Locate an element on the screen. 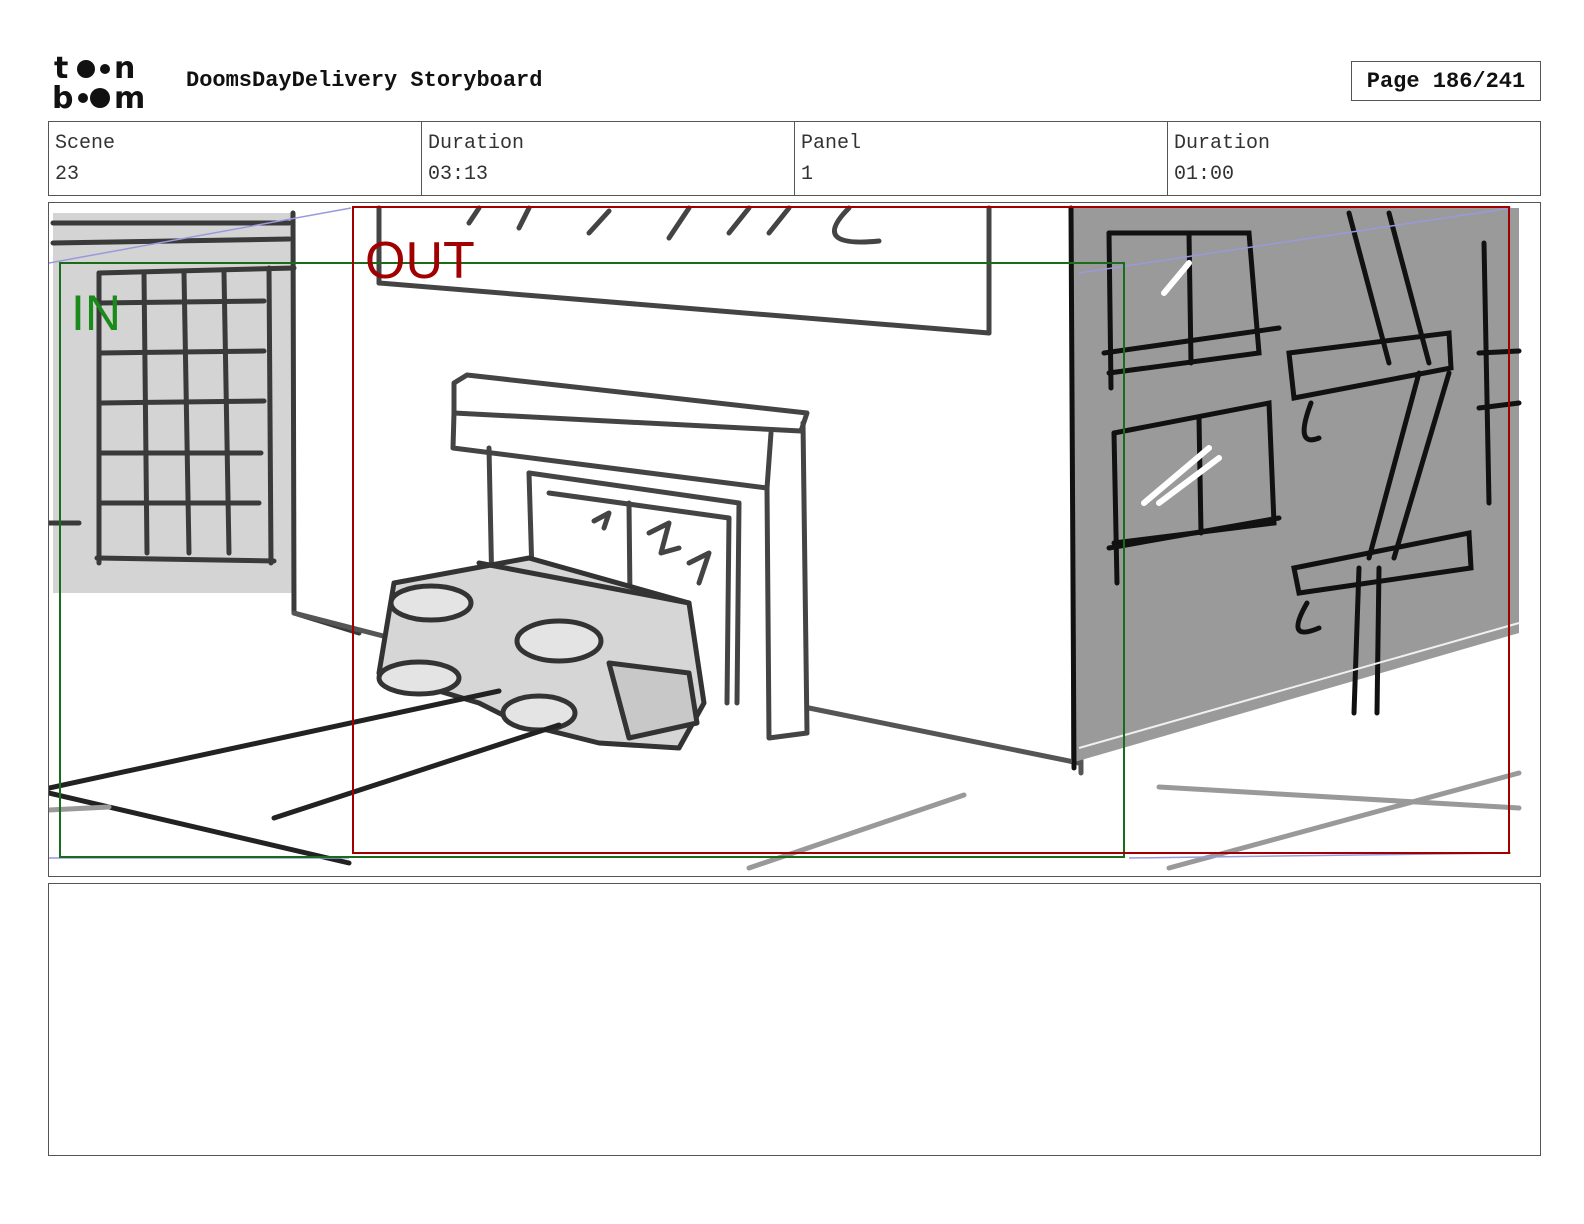  panel-duration-value: 01:00 is located at coordinates (1204, 174).